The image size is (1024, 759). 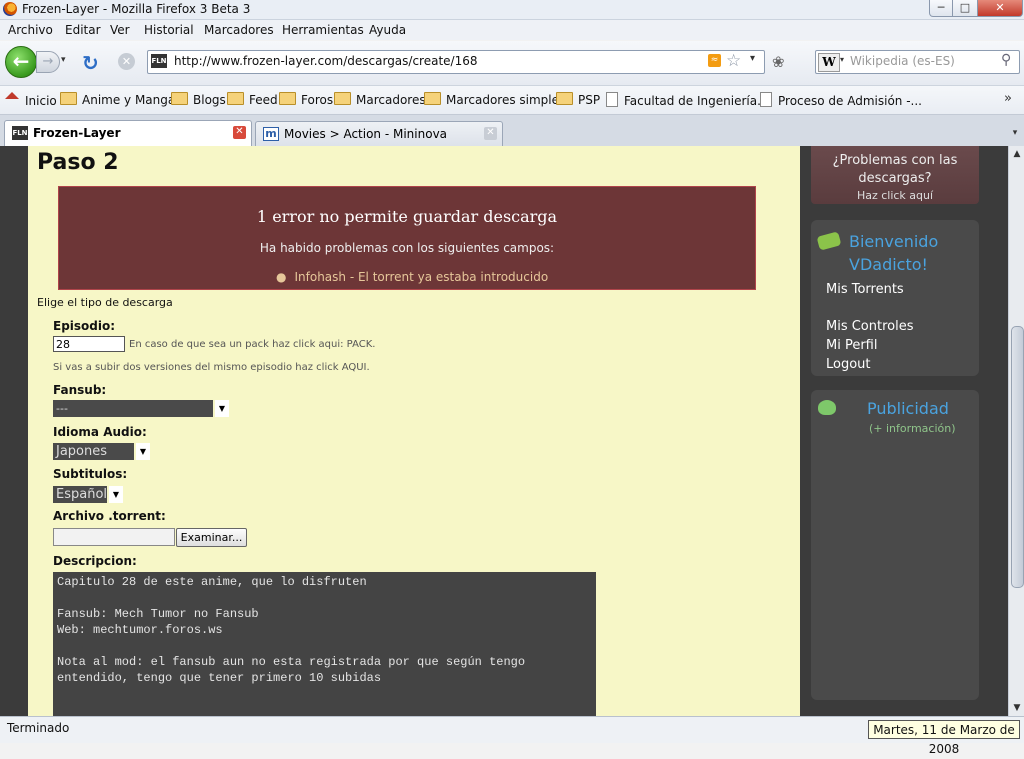 I want to click on wikipedia-engine-icon: W, so click(x=829, y=62).